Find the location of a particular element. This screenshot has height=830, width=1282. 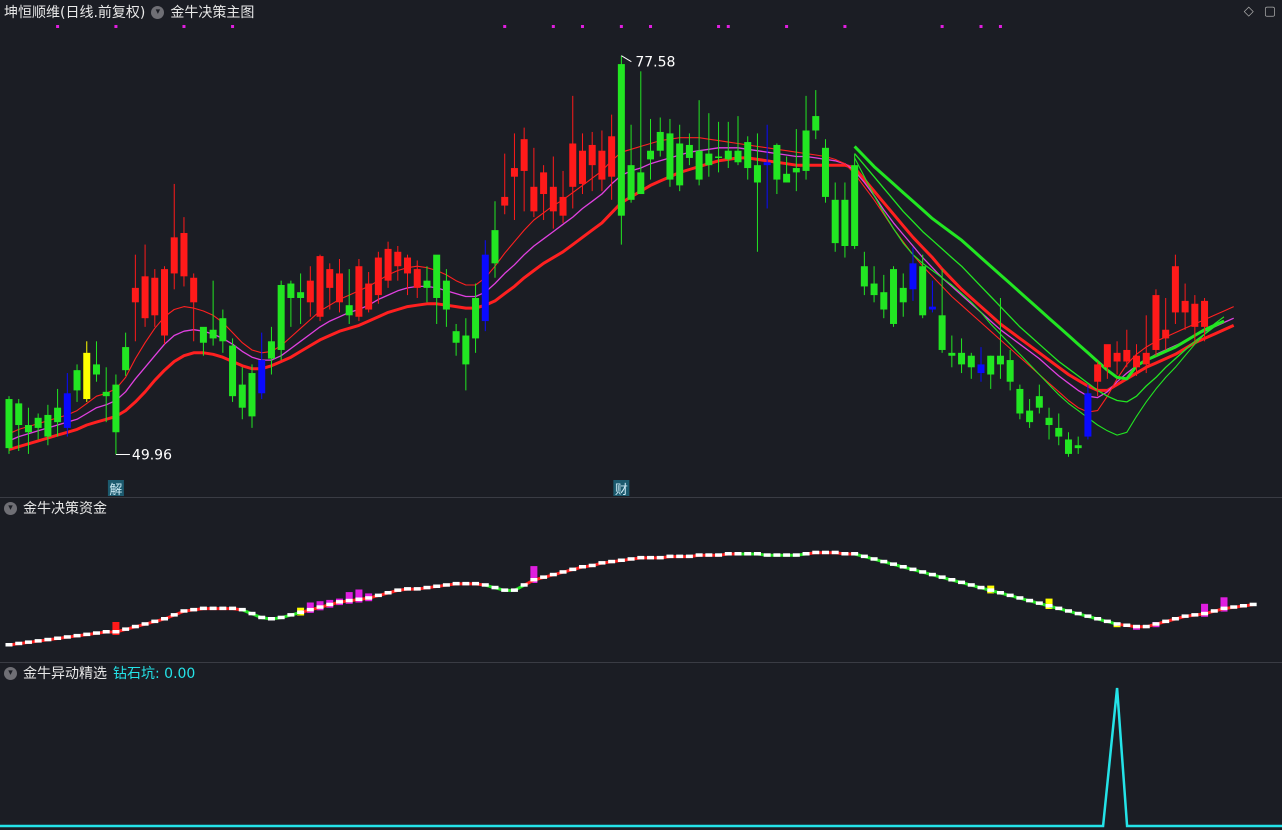

panel2-header: ▾ 金牛决策资金 is located at coordinates (55, 508).